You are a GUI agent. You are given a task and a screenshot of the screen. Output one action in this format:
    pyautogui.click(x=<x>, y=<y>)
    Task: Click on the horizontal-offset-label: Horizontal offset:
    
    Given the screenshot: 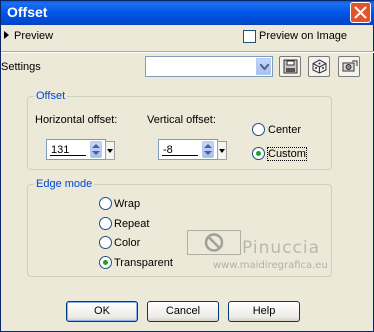 What is the action you would take?
    pyautogui.click(x=76, y=120)
    